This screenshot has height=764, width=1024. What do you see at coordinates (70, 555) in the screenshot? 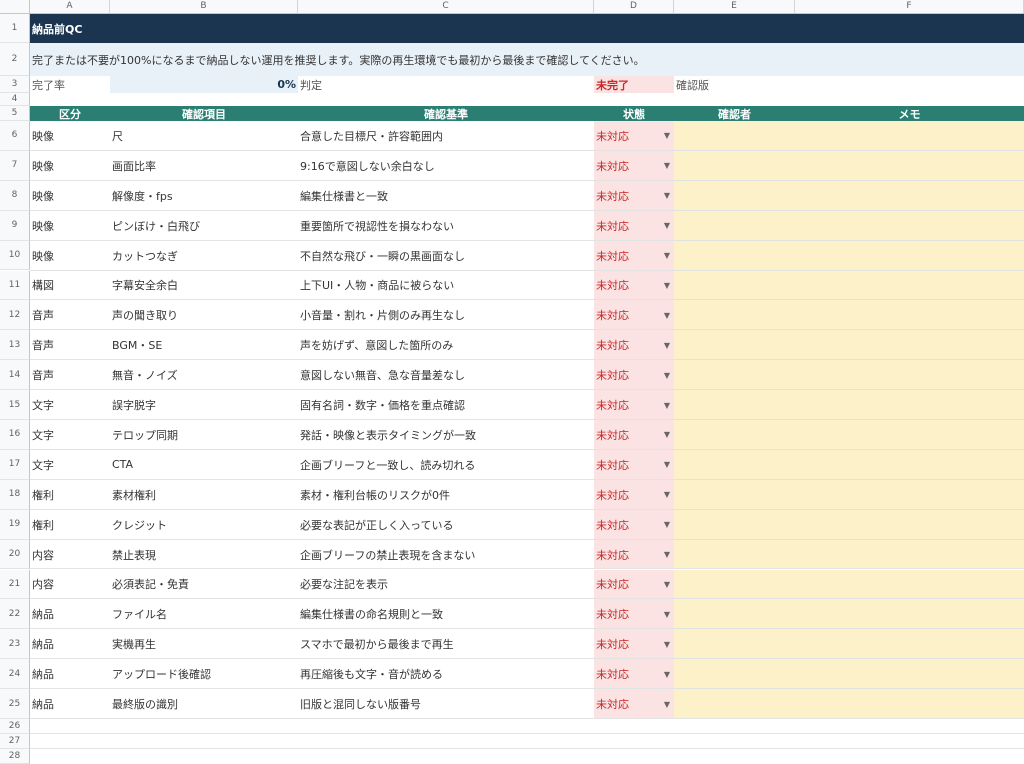
I see `category-cell: 内容` at bounding box center [70, 555].